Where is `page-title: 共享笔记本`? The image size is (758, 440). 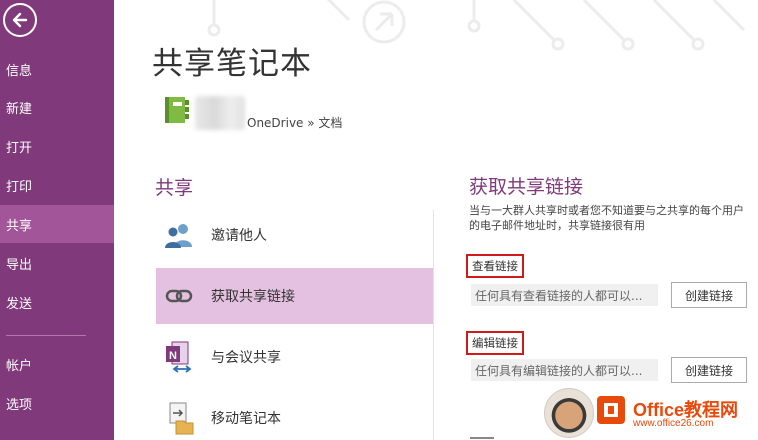 page-title: 共享笔记本 is located at coordinates (232, 64).